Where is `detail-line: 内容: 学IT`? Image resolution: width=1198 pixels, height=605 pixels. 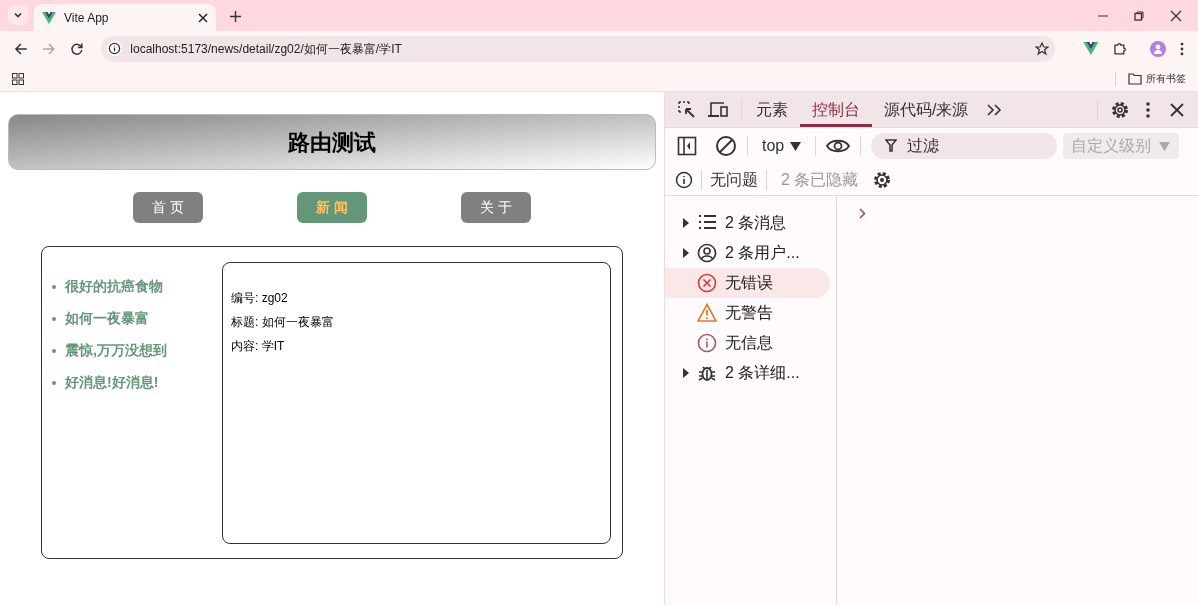
detail-line: 内容: 学IT is located at coordinates (258, 346).